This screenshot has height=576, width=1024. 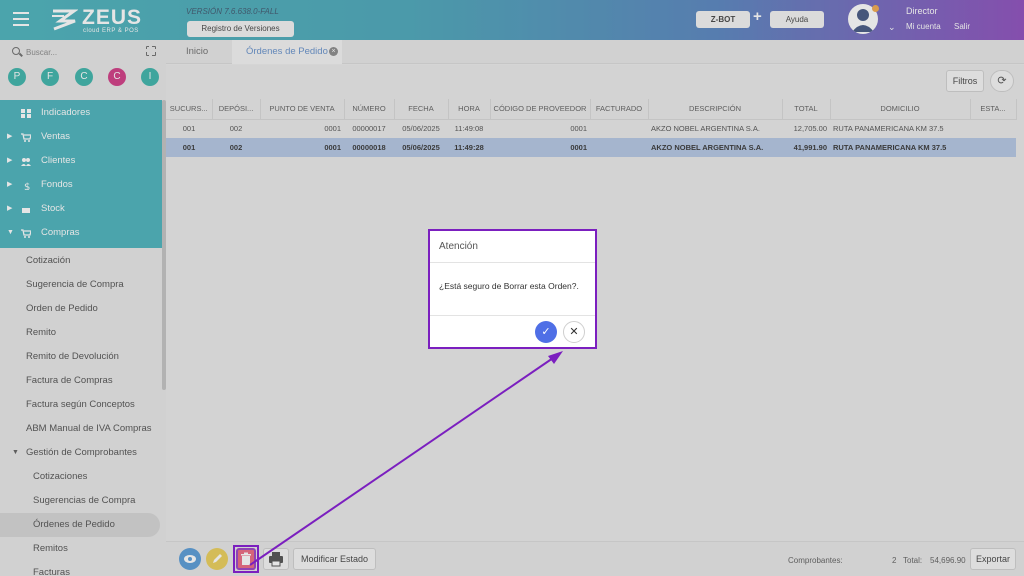 What do you see at coordinates (574, 332) in the screenshot?
I see `cancel-button: ✕` at bounding box center [574, 332].